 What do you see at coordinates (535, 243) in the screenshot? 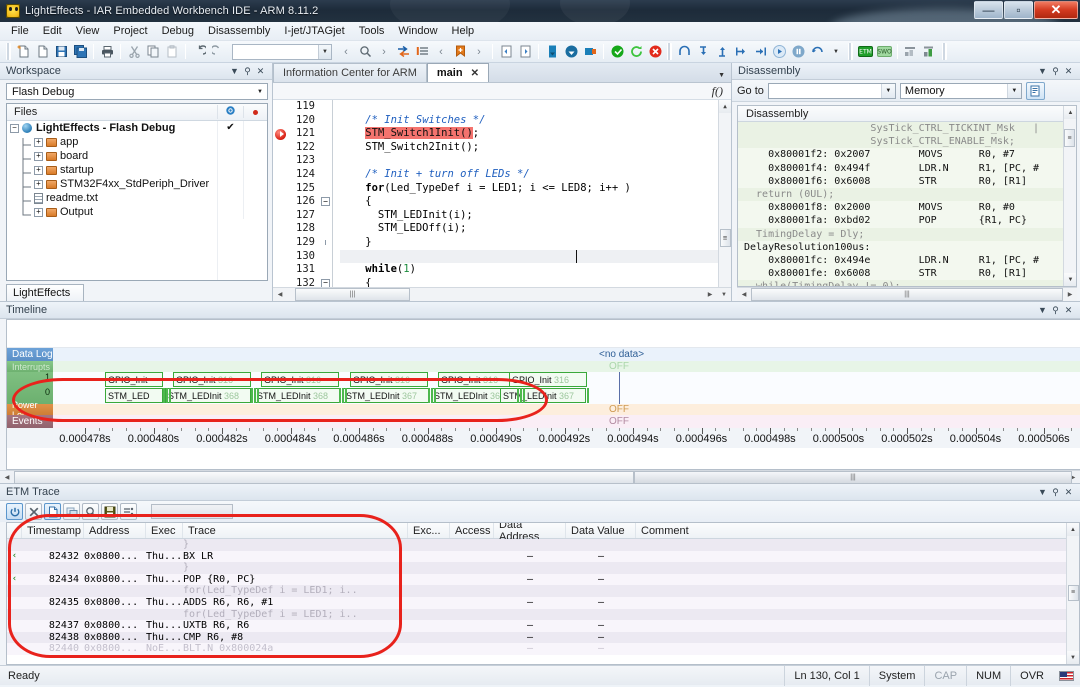
I see `code-line: }` at bounding box center [535, 243].